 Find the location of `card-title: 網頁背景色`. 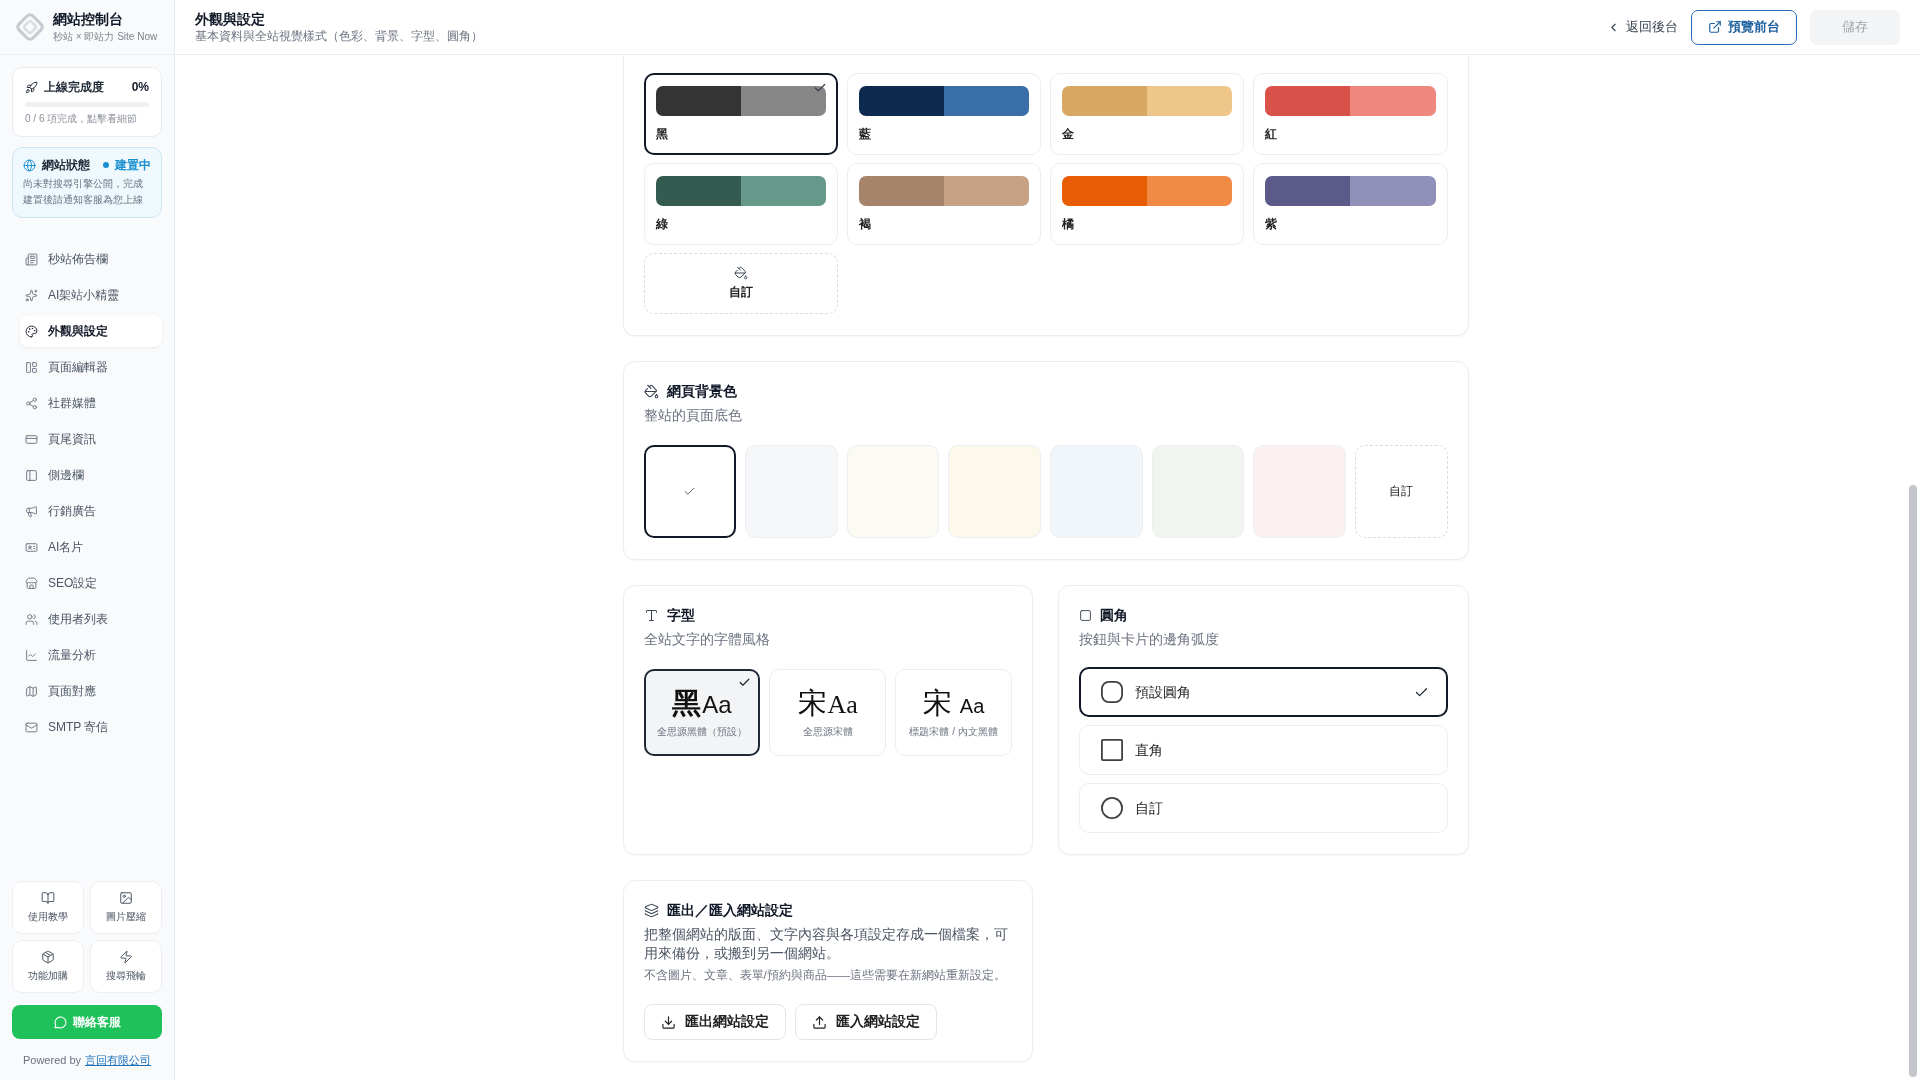

card-title: 網頁背景色 is located at coordinates (701, 391).